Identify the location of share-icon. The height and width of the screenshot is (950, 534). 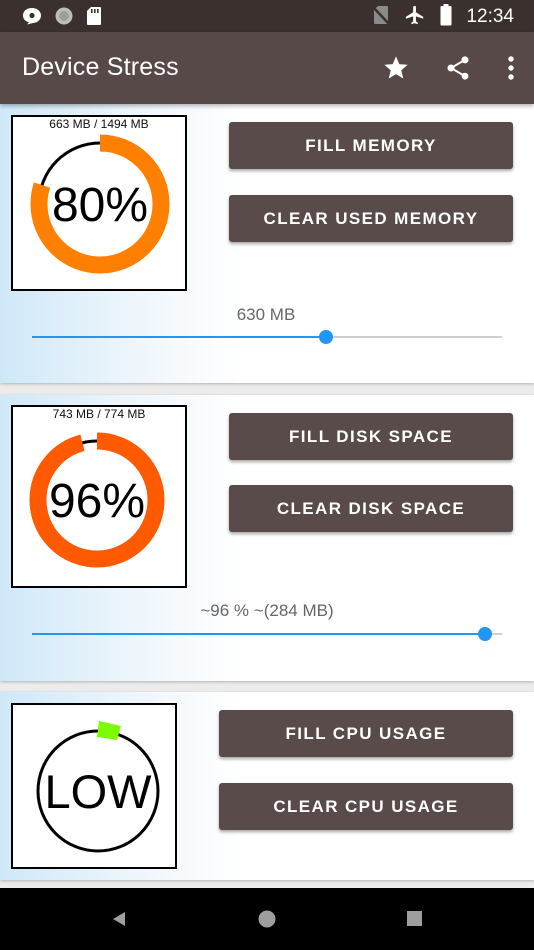
(458, 70).